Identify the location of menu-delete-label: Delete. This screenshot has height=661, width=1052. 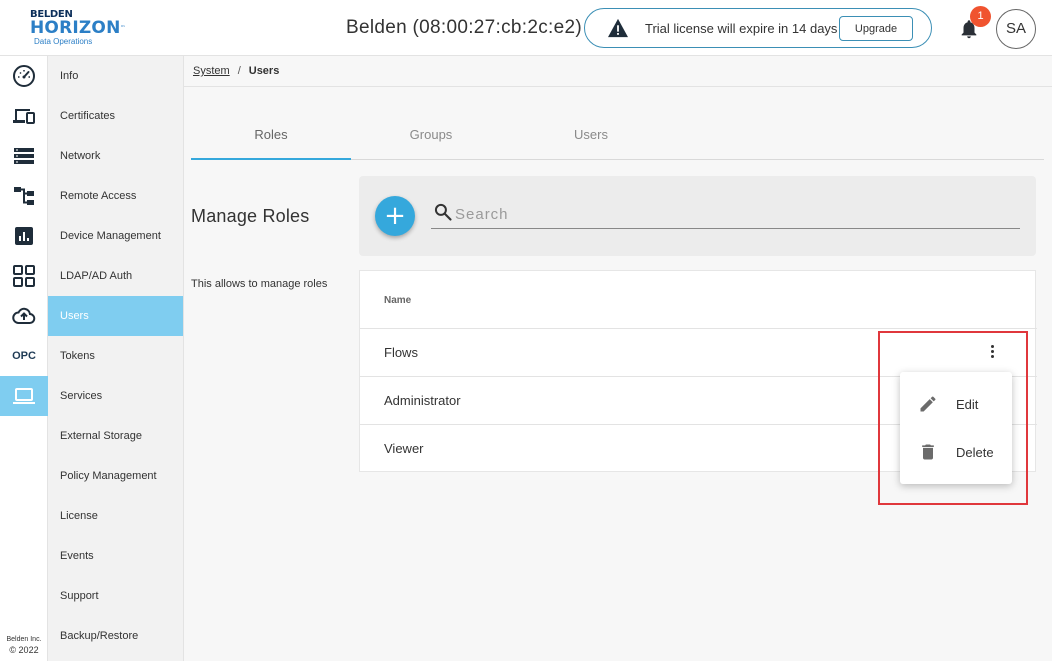
(975, 452).